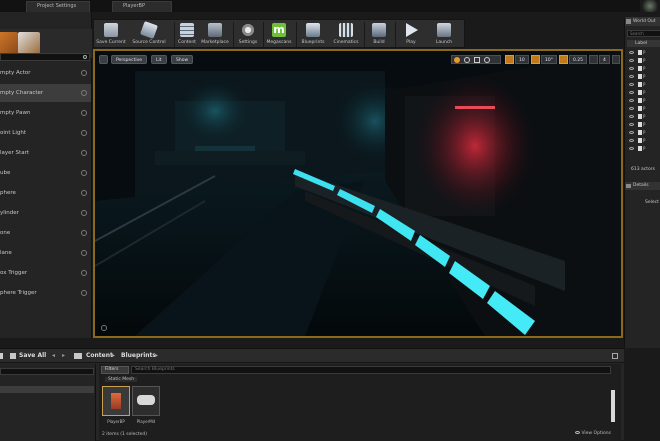  Describe the element at coordinates (411, 34) in the screenshot. I see `play-button: Play` at that location.